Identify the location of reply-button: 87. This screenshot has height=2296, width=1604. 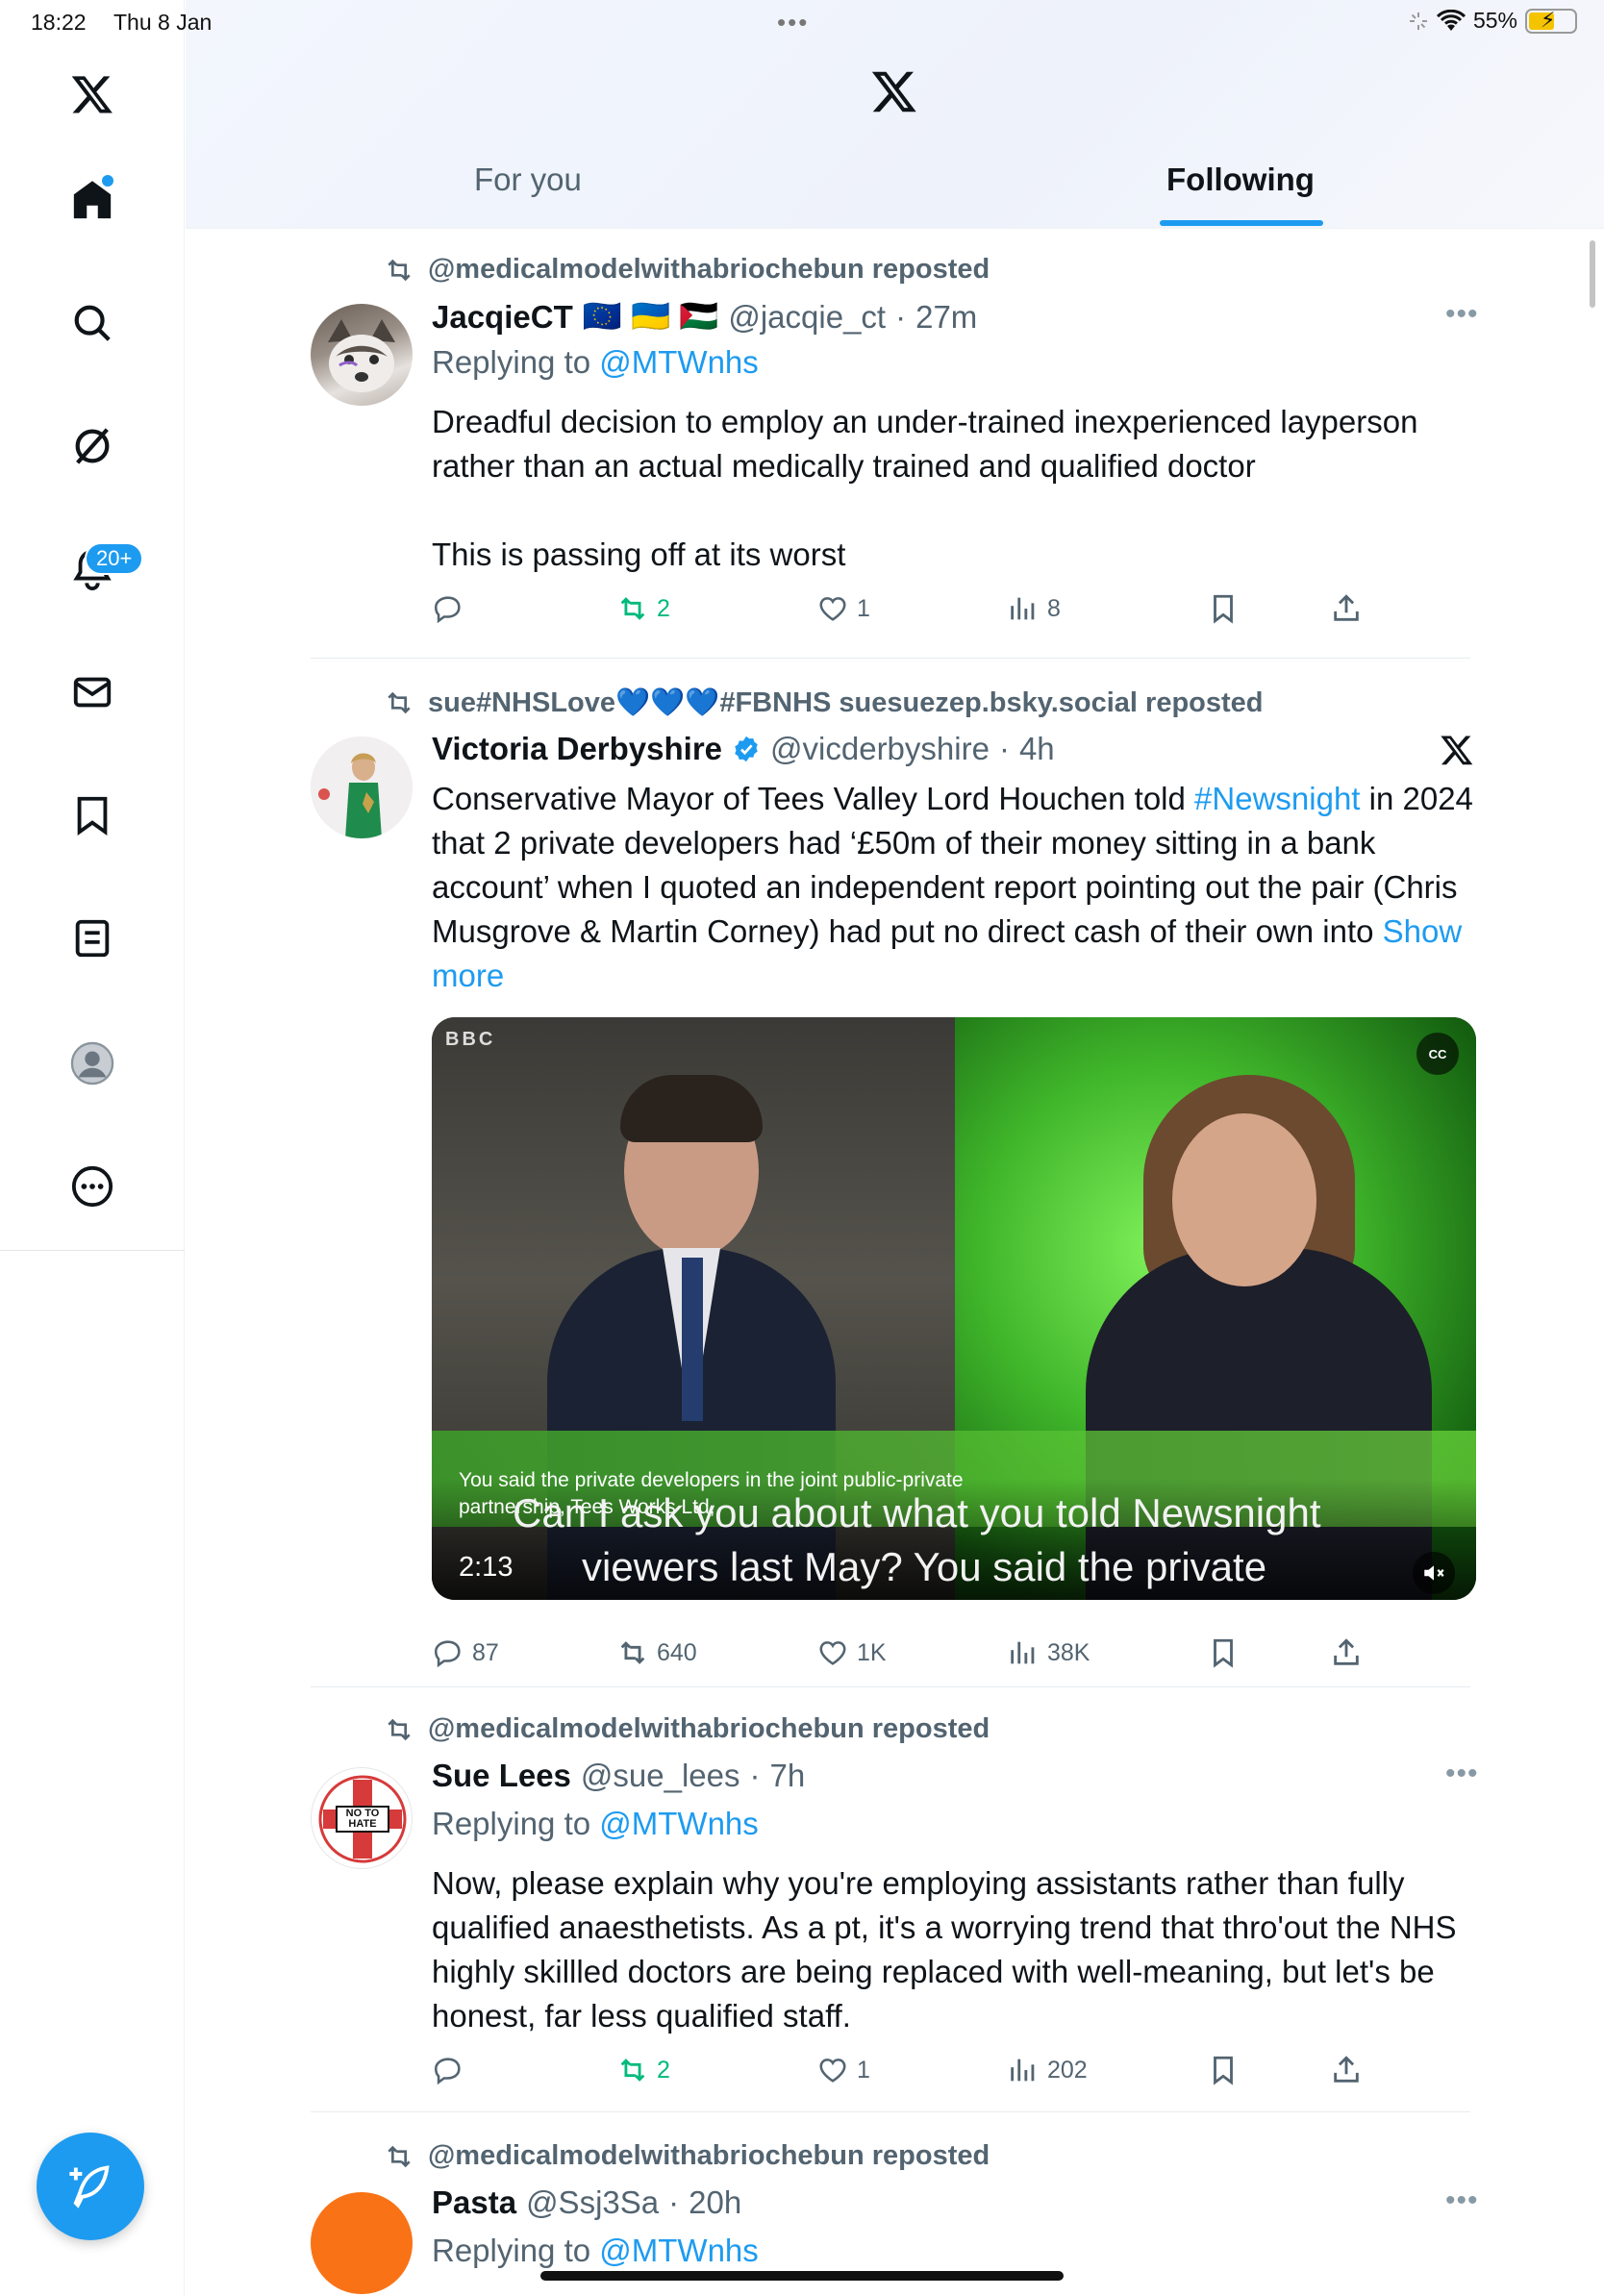
(465, 1652).